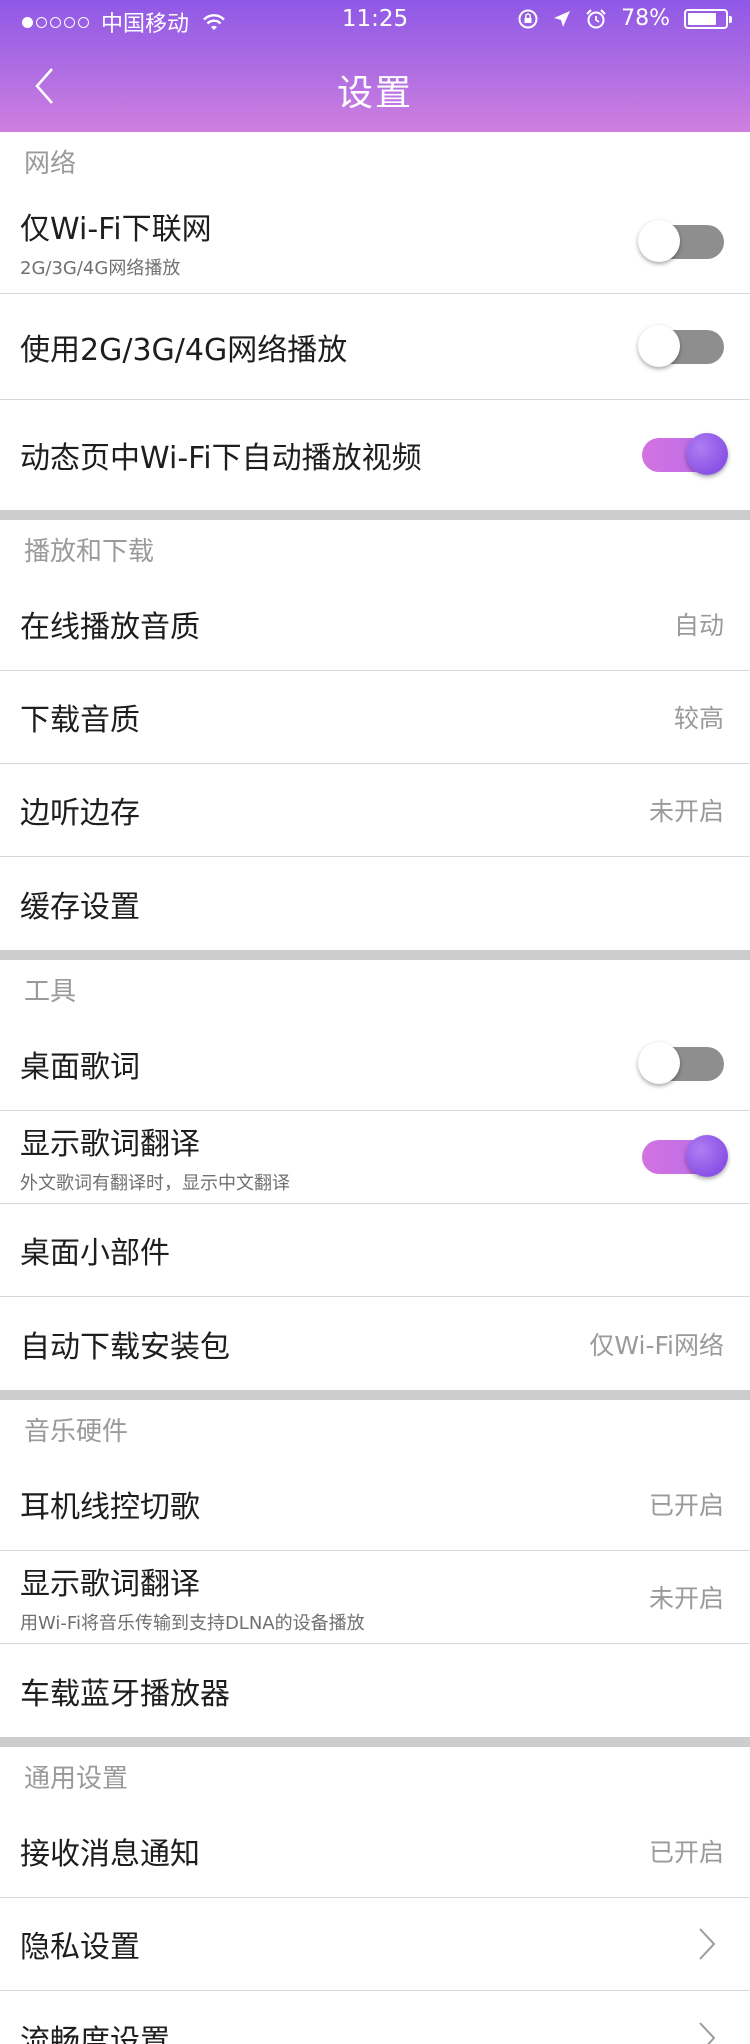 Image resolution: width=750 pixels, height=2044 pixels. Describe the element at coordinates (95, 2033) in the screenshot. I see `setting-label: 流畅度设置` at that location.